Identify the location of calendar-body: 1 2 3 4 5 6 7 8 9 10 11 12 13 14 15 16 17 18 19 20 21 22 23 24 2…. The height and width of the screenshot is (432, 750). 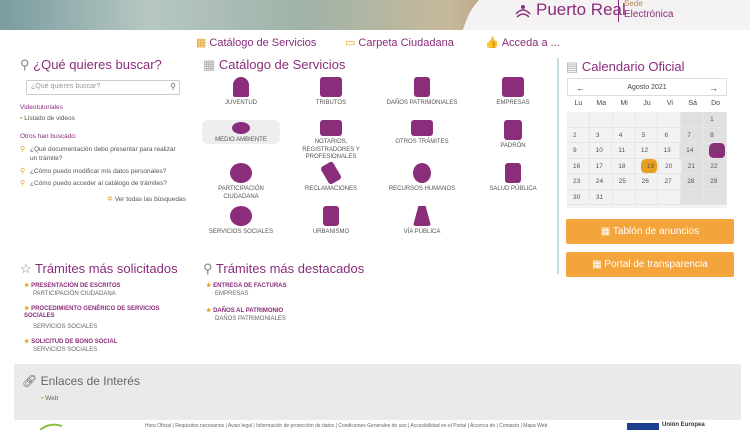
(647, 158).